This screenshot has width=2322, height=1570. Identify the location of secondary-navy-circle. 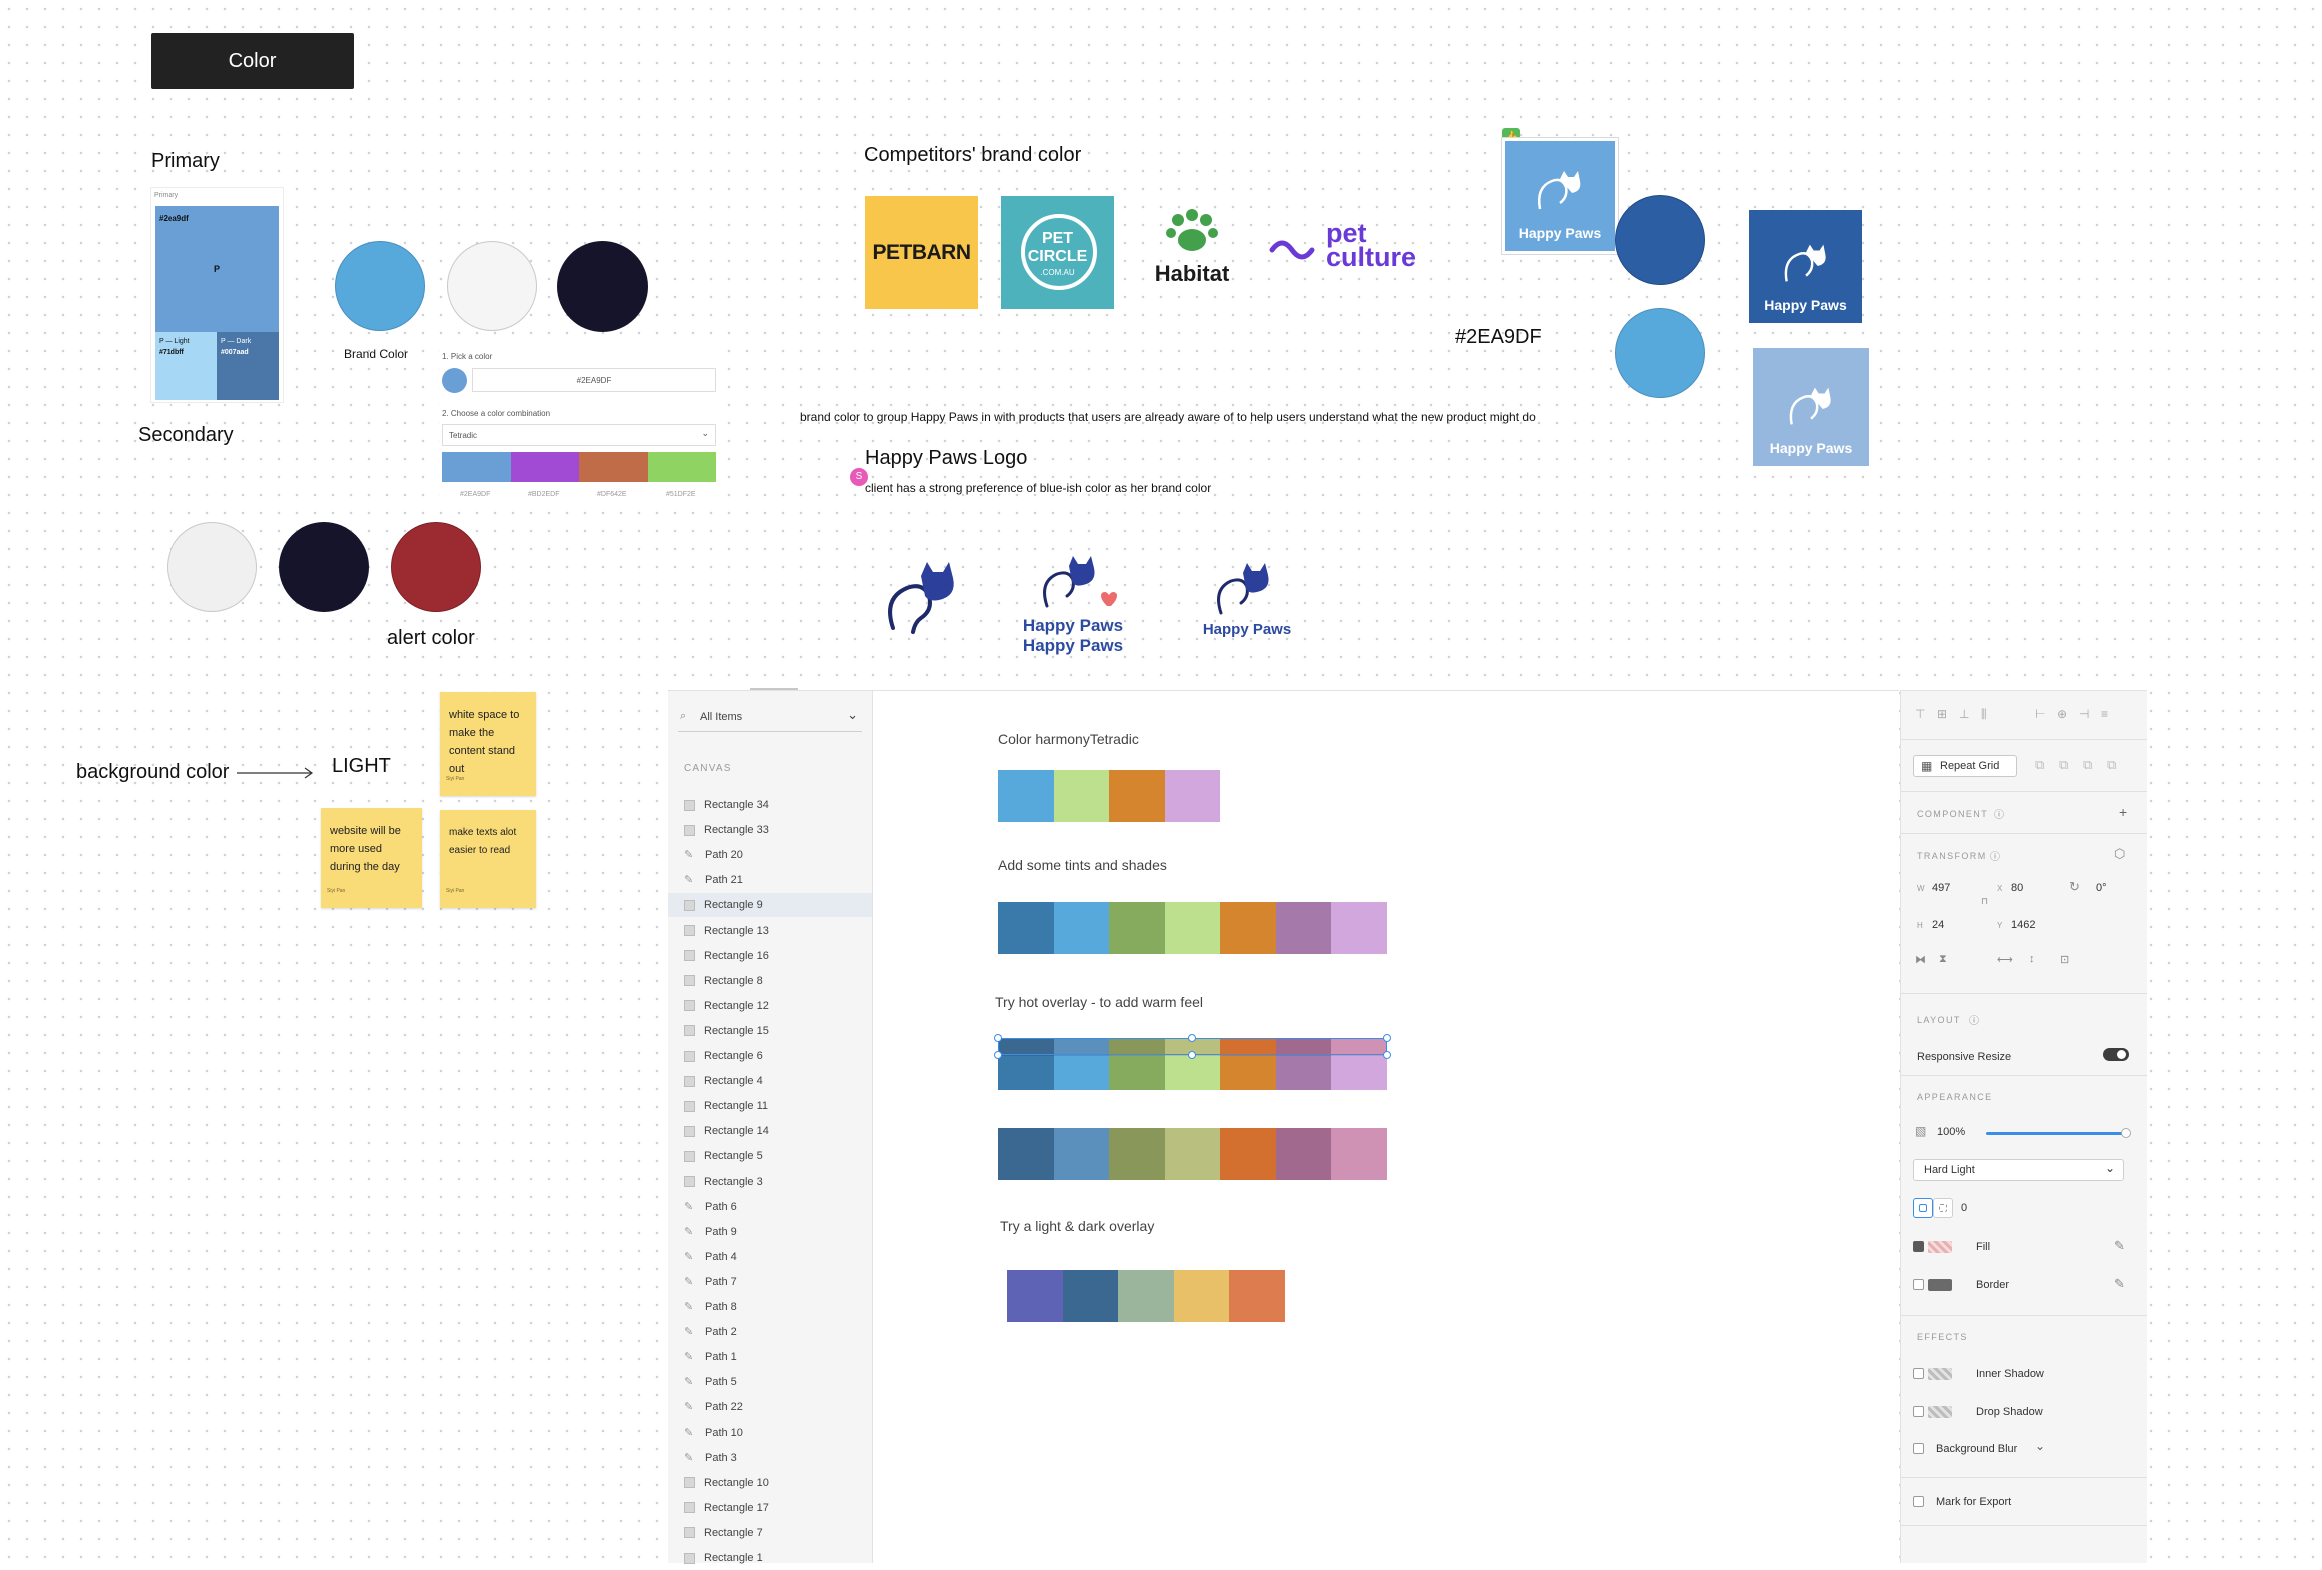
(324, 567).